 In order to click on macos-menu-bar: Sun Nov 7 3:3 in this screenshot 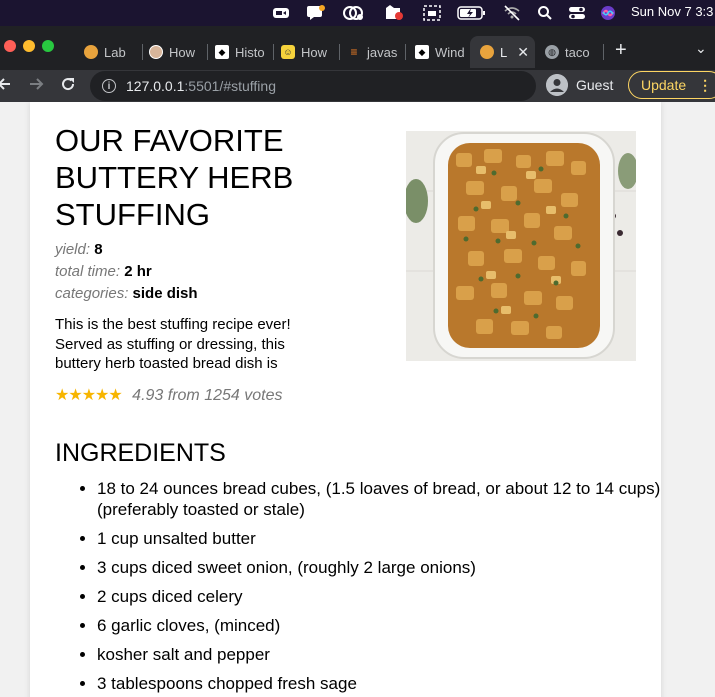, I will do `click(357, 13)`.